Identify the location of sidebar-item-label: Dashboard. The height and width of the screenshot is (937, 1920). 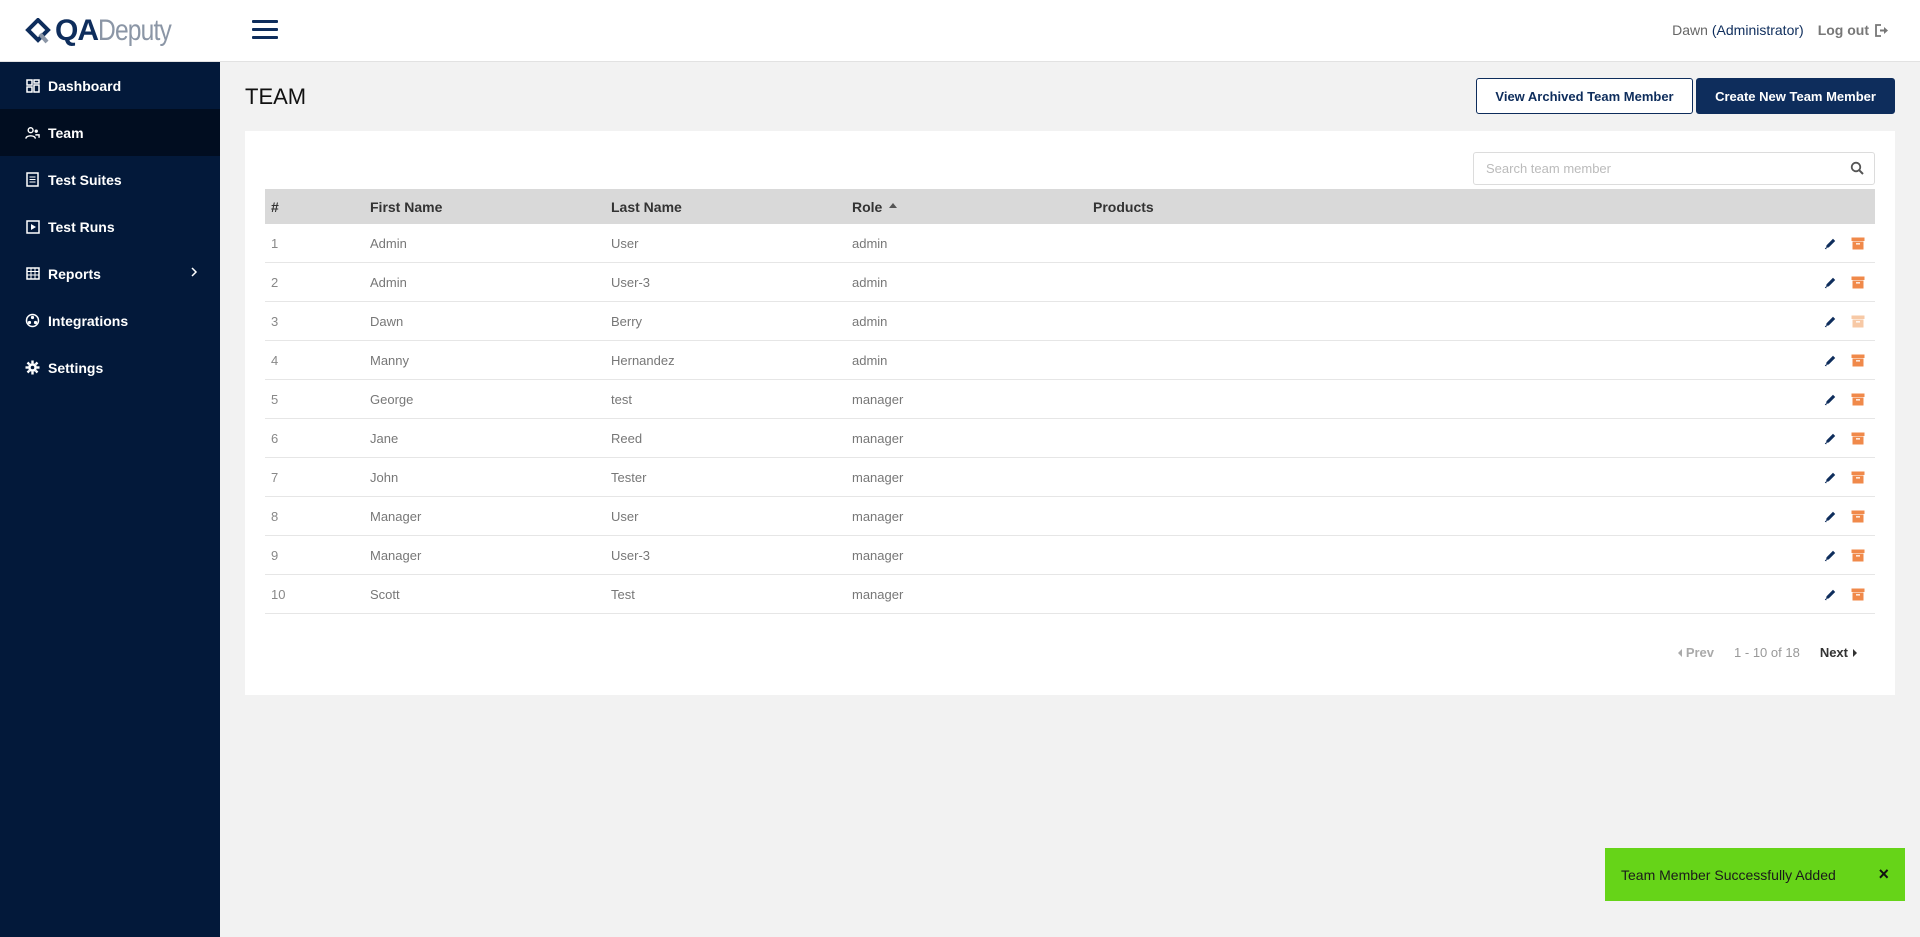
(85, 85).